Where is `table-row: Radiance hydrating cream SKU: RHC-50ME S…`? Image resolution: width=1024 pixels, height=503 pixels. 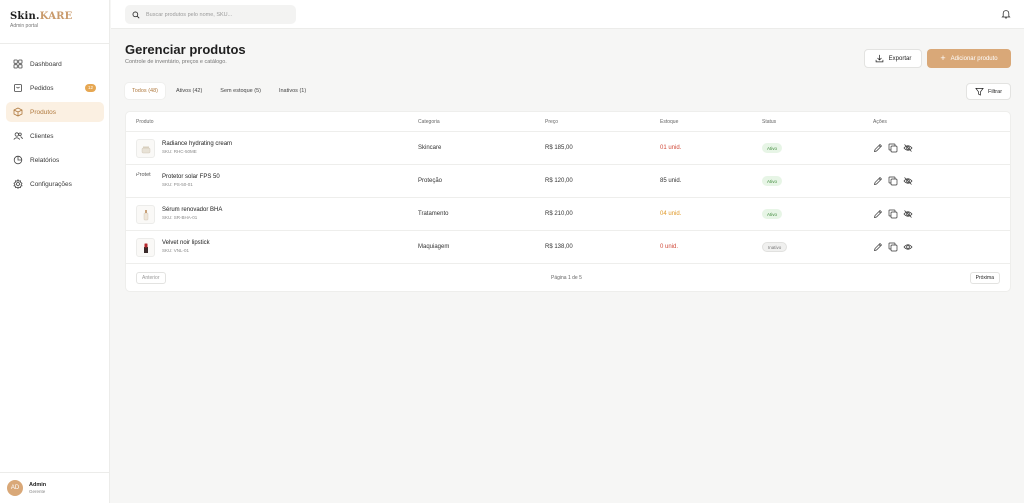
table-row: Radiance hydrating cream SKU: RHC-50ME S… is located at coordinates (568, 148).